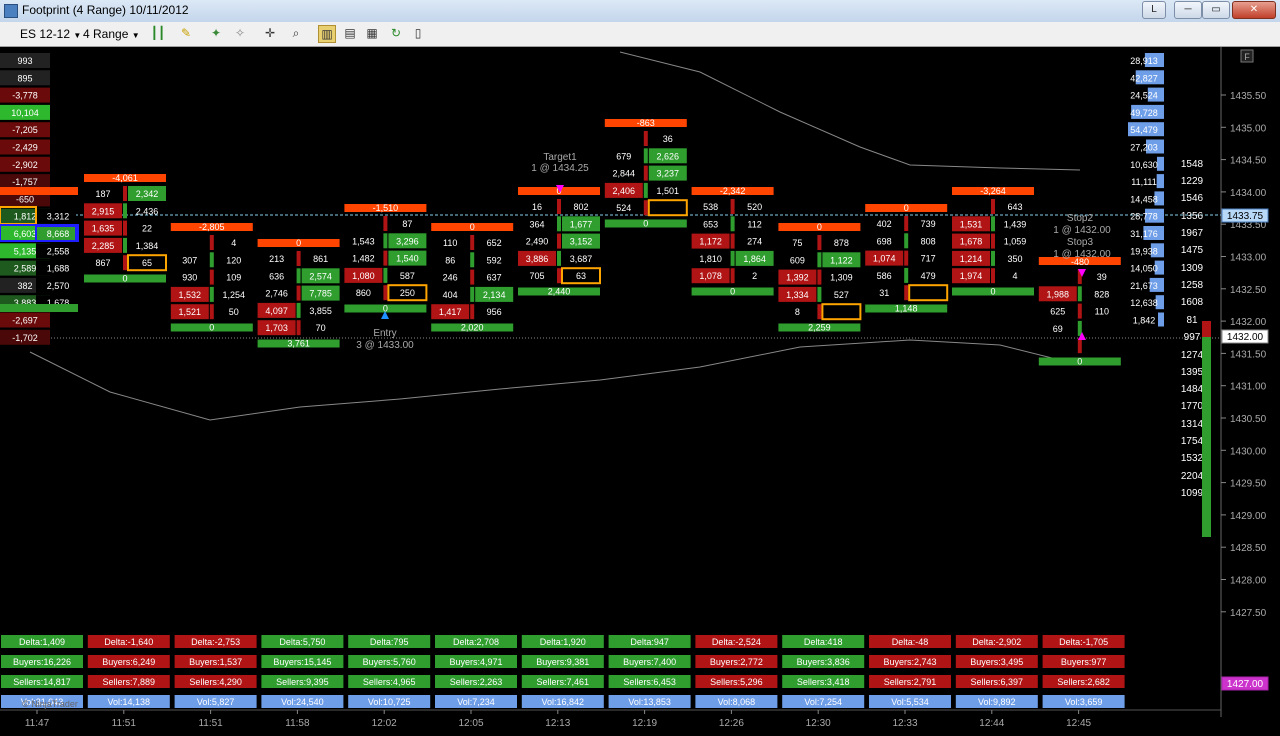 Image resolution: width=1280 pixels, height=736 pixels. What do you see at coordinates (111, 34) in the screenshot?
I see `period-selector: 4 Range ▼` at bounding box center [111, 34].